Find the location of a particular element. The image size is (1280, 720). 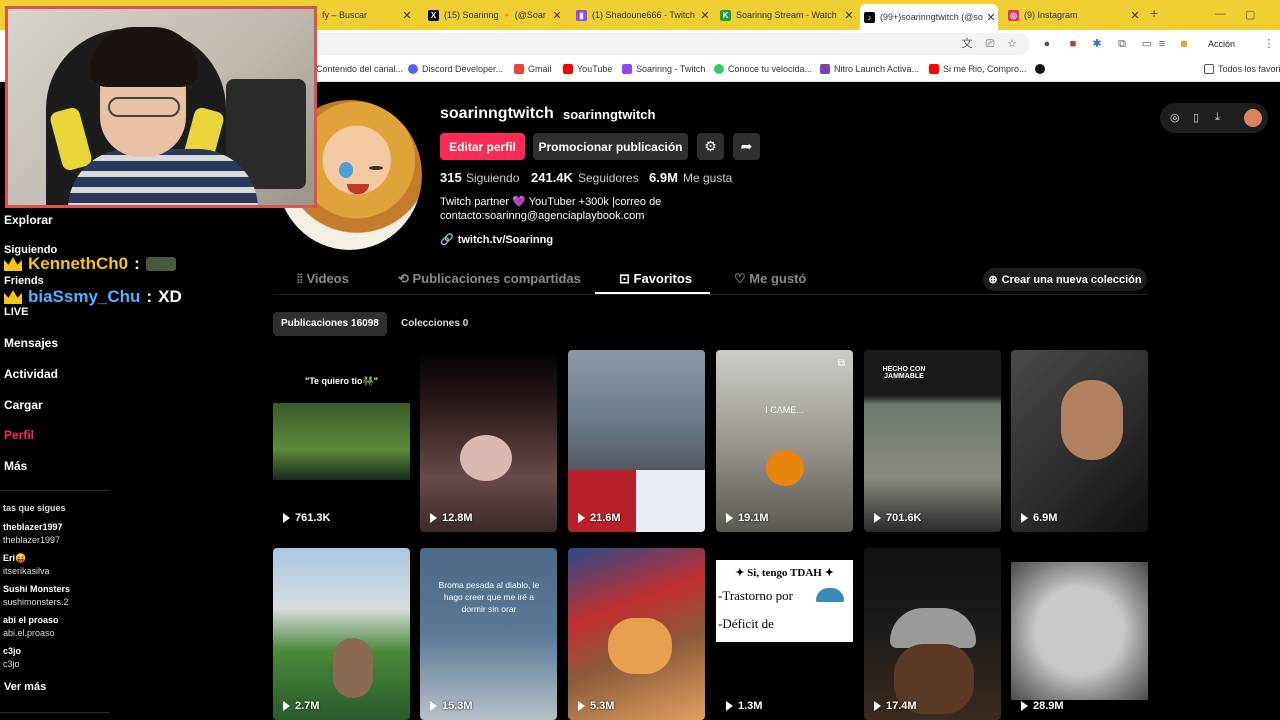

puzzle-icon: ⧉ is located at coordinates (1122, 44).